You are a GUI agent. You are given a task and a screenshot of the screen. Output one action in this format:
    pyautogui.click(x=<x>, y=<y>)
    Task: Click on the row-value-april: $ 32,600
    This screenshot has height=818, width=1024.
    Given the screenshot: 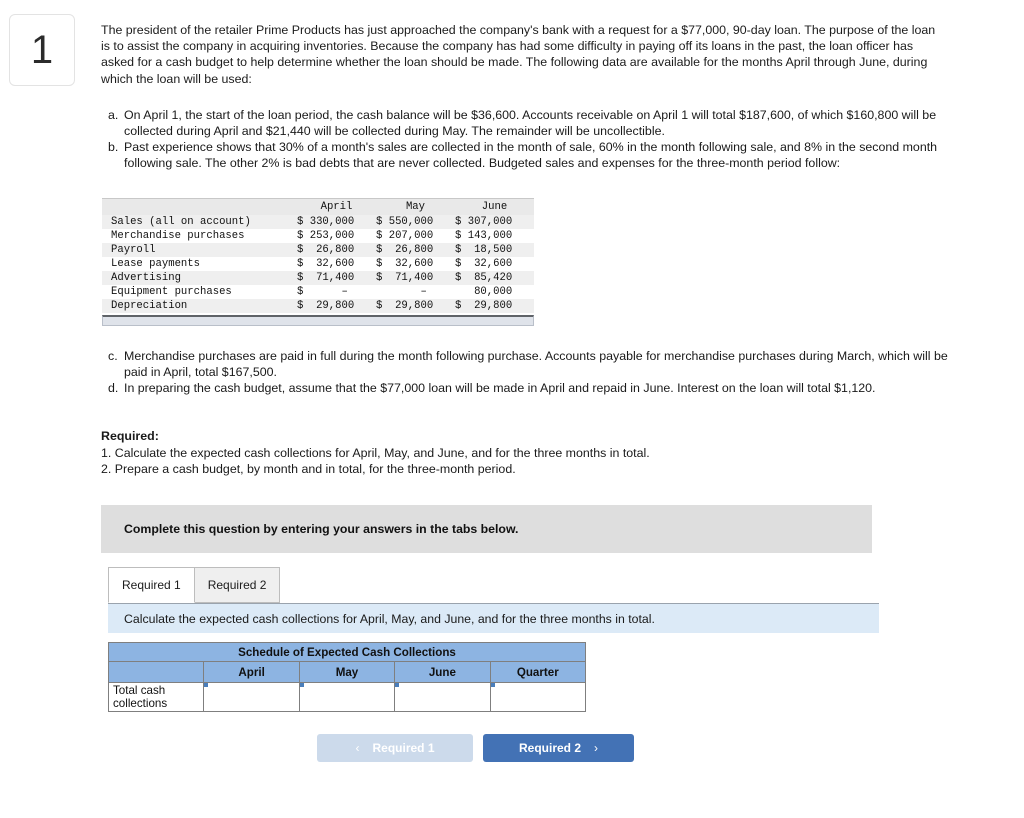 What is the action you would take?
    pyautogui.click(x=336, y=263)
    